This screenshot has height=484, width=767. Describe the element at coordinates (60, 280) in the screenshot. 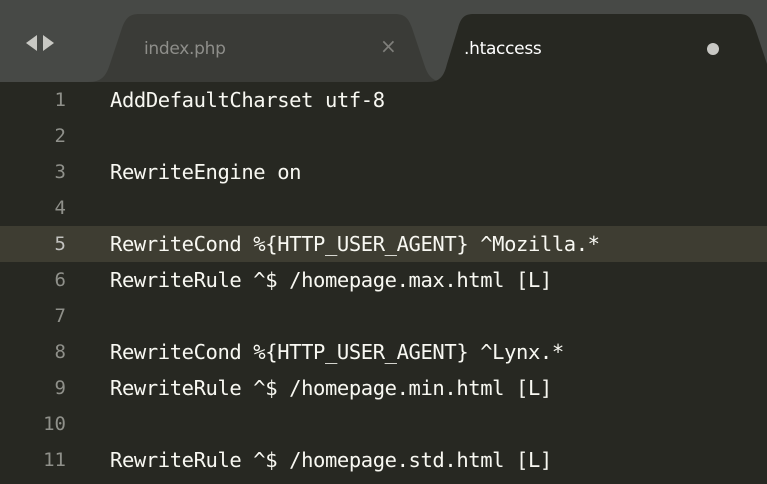

I see `line-number: 6` at that location.